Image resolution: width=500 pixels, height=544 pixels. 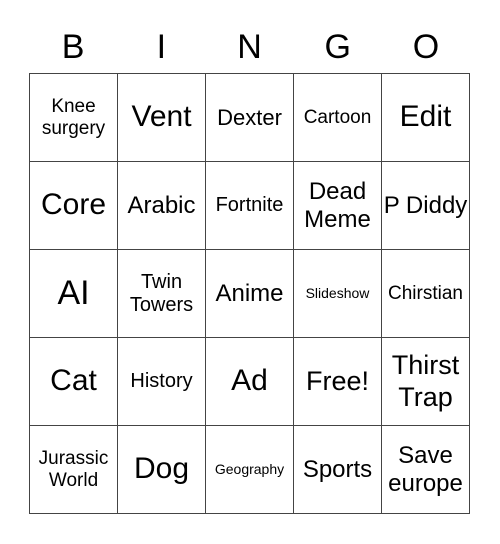 What do you see at coordinates (162, 294) in the screenshot?
I see `bingo-cell: Twin Towers` at bounding box center [162, 294].